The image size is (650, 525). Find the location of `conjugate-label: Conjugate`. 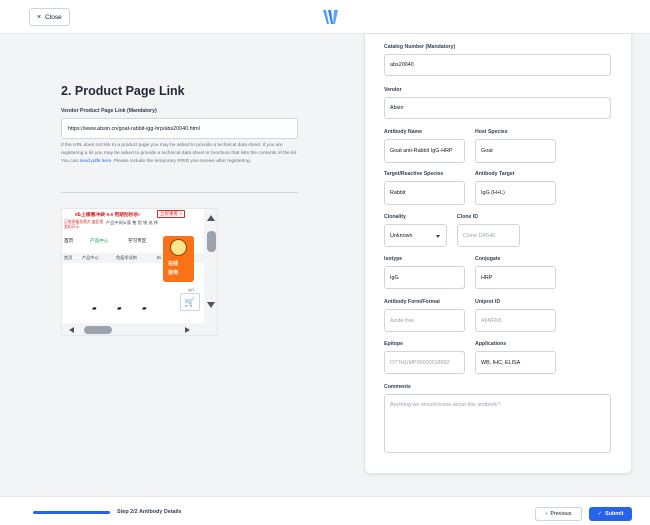

conjugate-label: Conjugate is located at coordinates (488, 259).